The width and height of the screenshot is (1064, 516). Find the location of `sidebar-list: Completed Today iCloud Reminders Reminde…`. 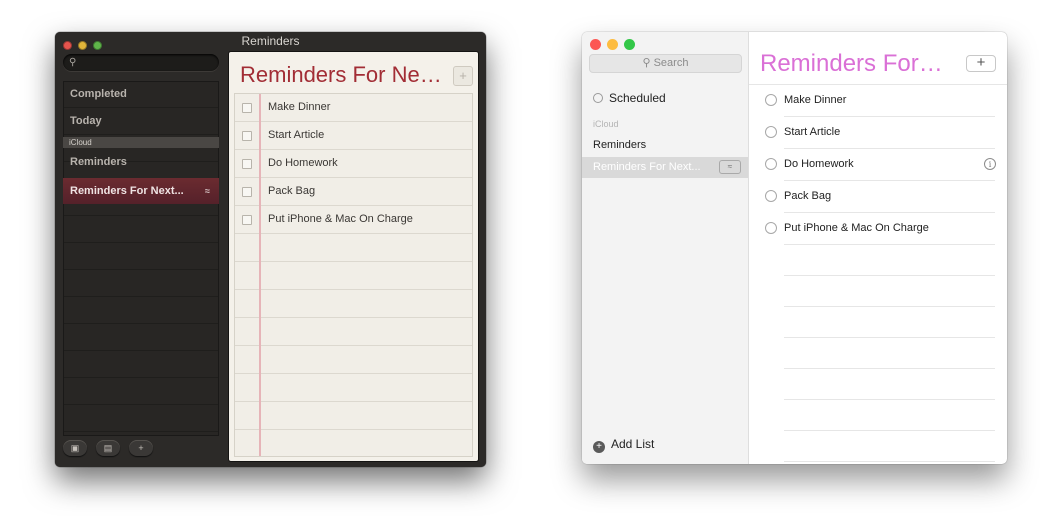

sidebar-list: Completed Today iCloud Reminders Reminde… is located at coordinates (141, 258).